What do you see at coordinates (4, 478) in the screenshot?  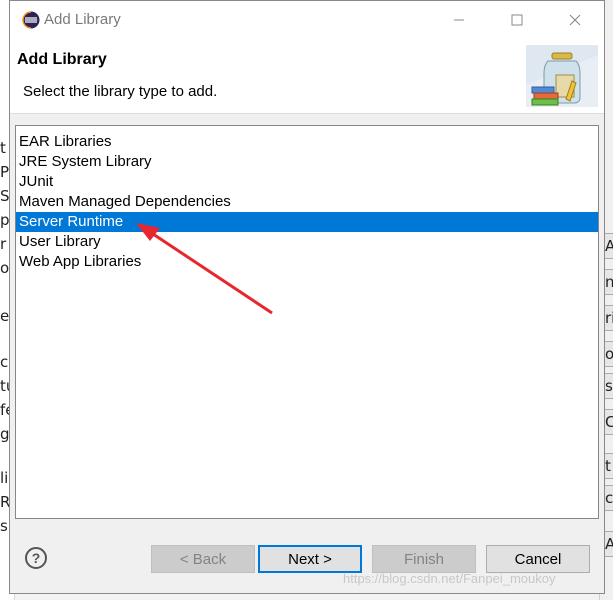 I see `background-fragment: li` at bounding box center [4, 478].